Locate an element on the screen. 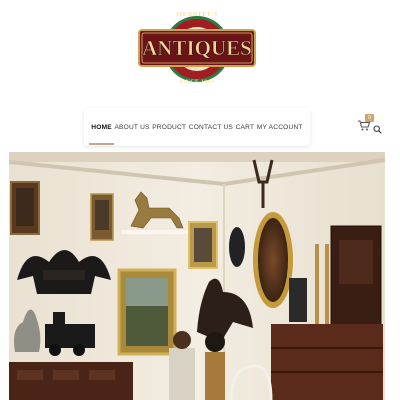  logo-word: ANTIQUES is located at coordinates (197, 48).